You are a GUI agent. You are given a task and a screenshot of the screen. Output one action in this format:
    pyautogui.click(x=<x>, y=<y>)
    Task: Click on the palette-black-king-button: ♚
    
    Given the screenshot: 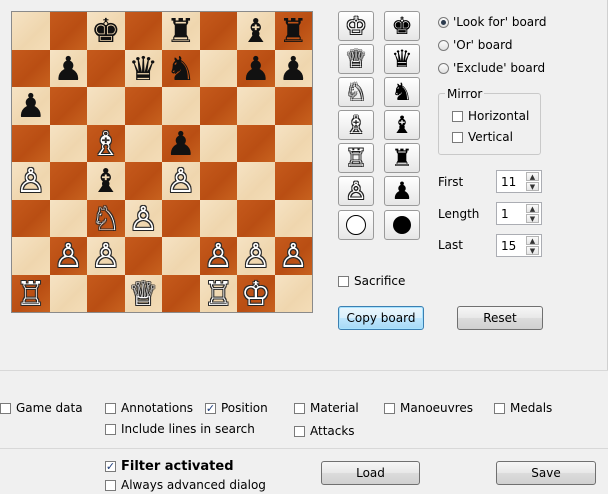 What is the action you would take?
    pyautogui.click(x=402, y=26)
    